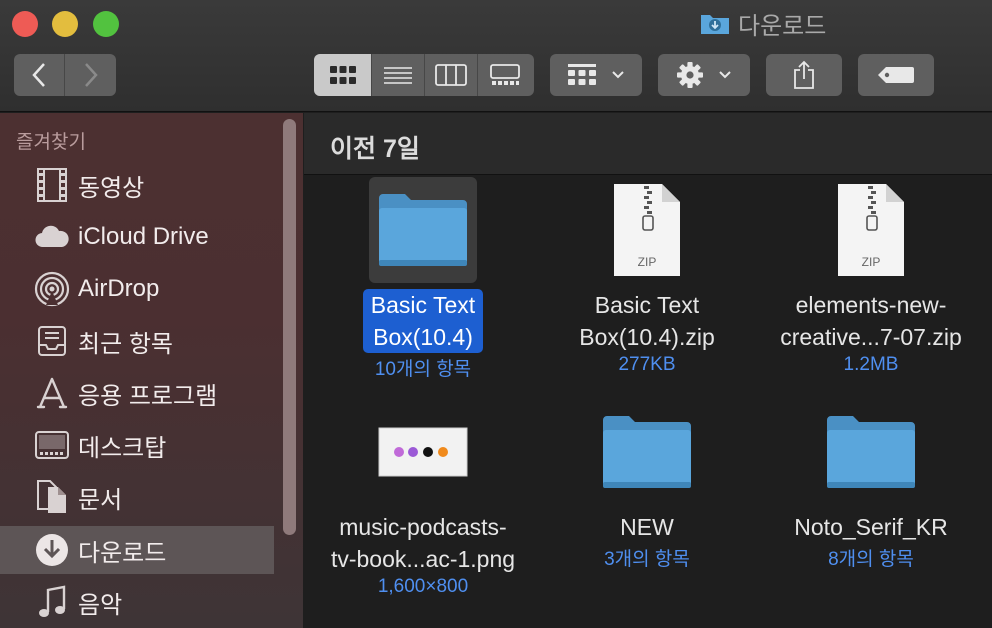 Image resolution: width=992 pixels, height=628 pixels. I want to click on sidebar-item-recents: 최근 항목, so click(137, 341).